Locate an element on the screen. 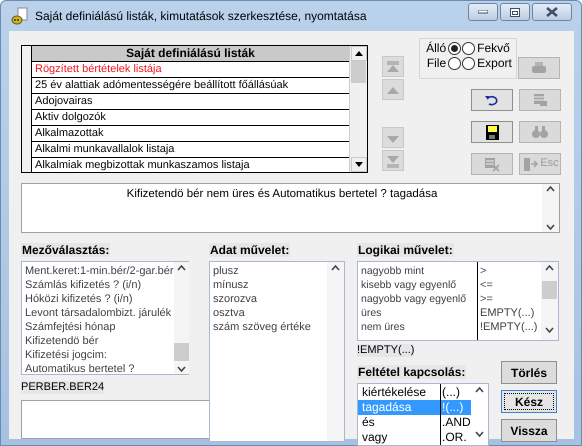 The image size is (582, 446). scroll-down-button is located at coordinates (358, 164).